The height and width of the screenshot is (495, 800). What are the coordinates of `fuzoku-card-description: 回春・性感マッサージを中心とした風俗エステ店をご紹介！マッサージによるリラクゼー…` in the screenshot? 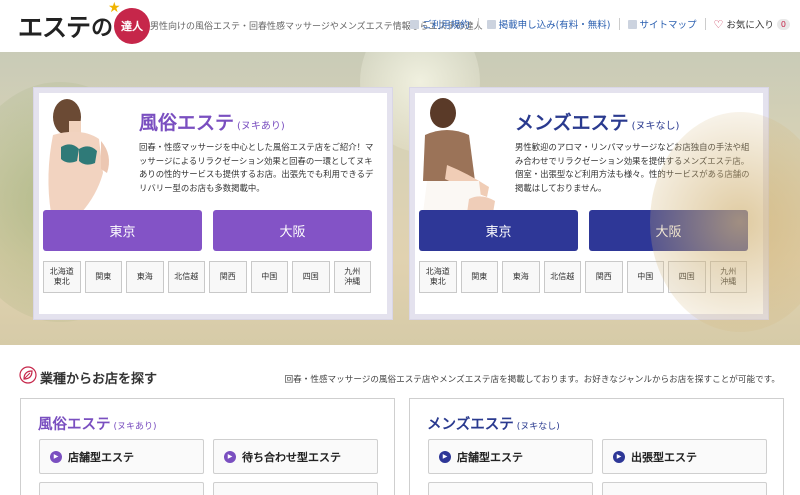 It's located at (256, 167).